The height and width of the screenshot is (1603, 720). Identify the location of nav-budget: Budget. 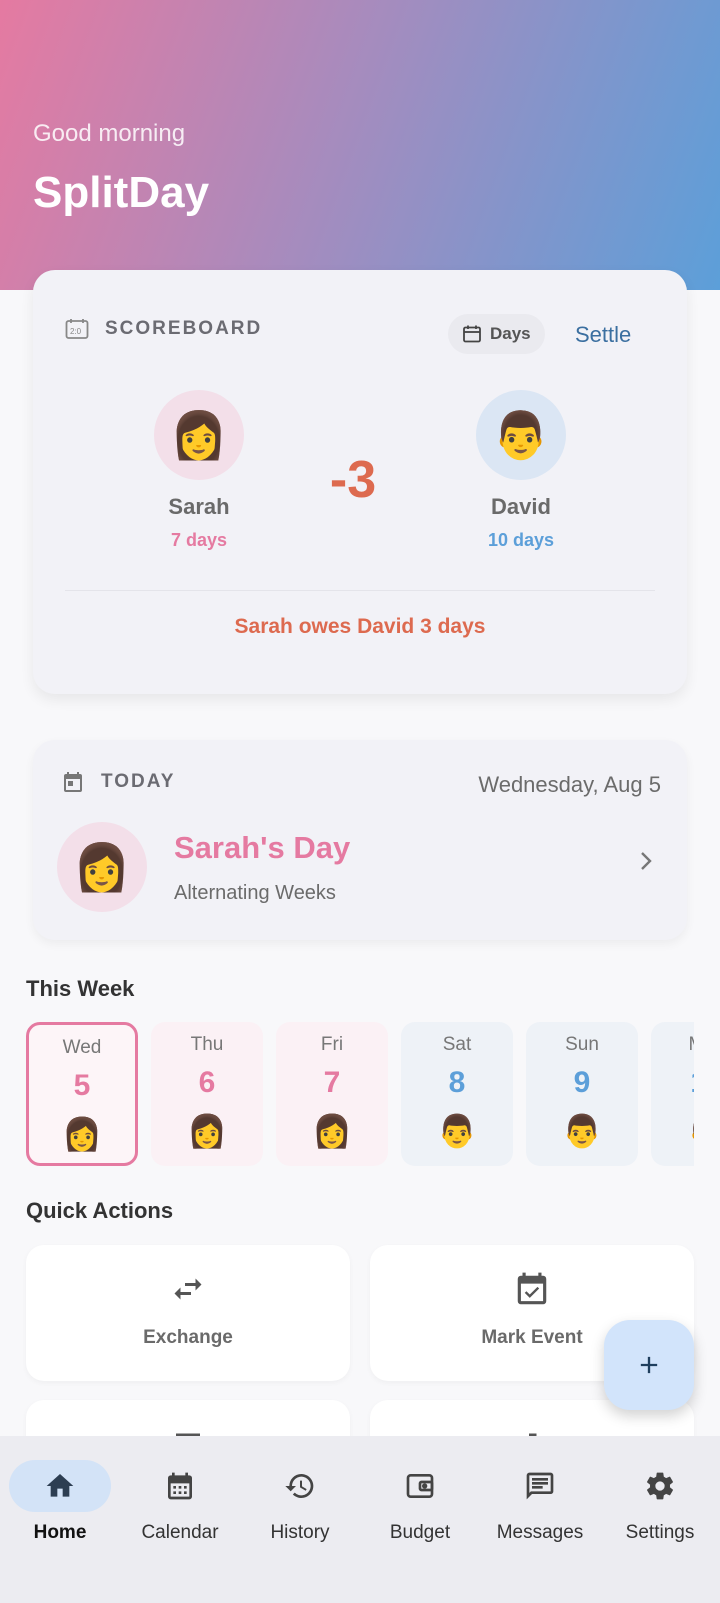
(420, 1502).